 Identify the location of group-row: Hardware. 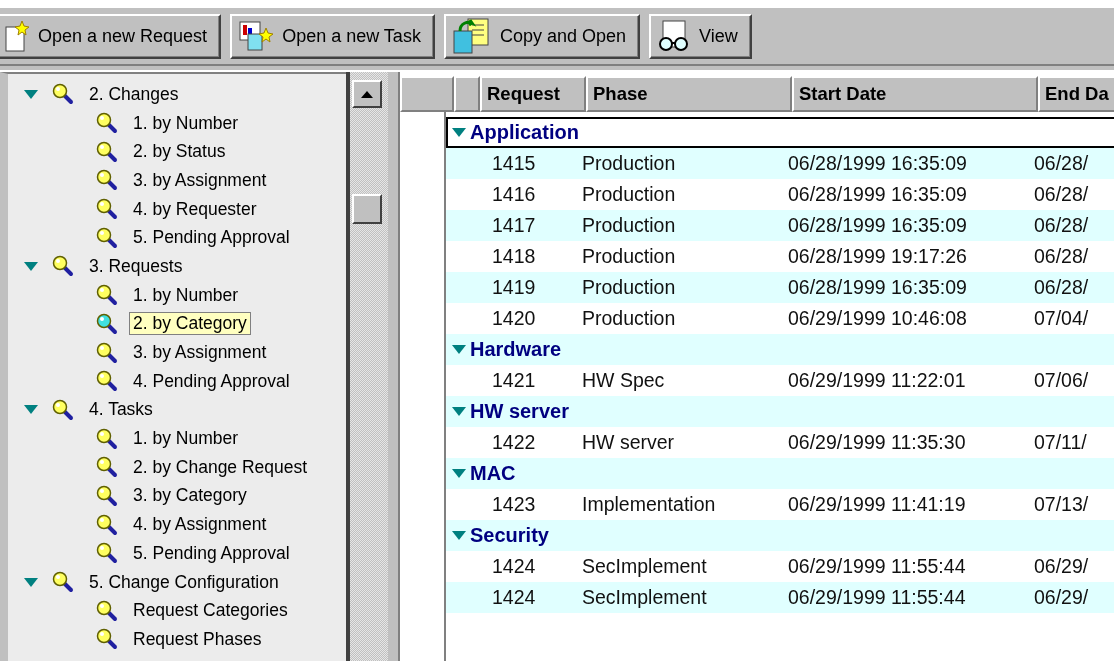
(780, 349).